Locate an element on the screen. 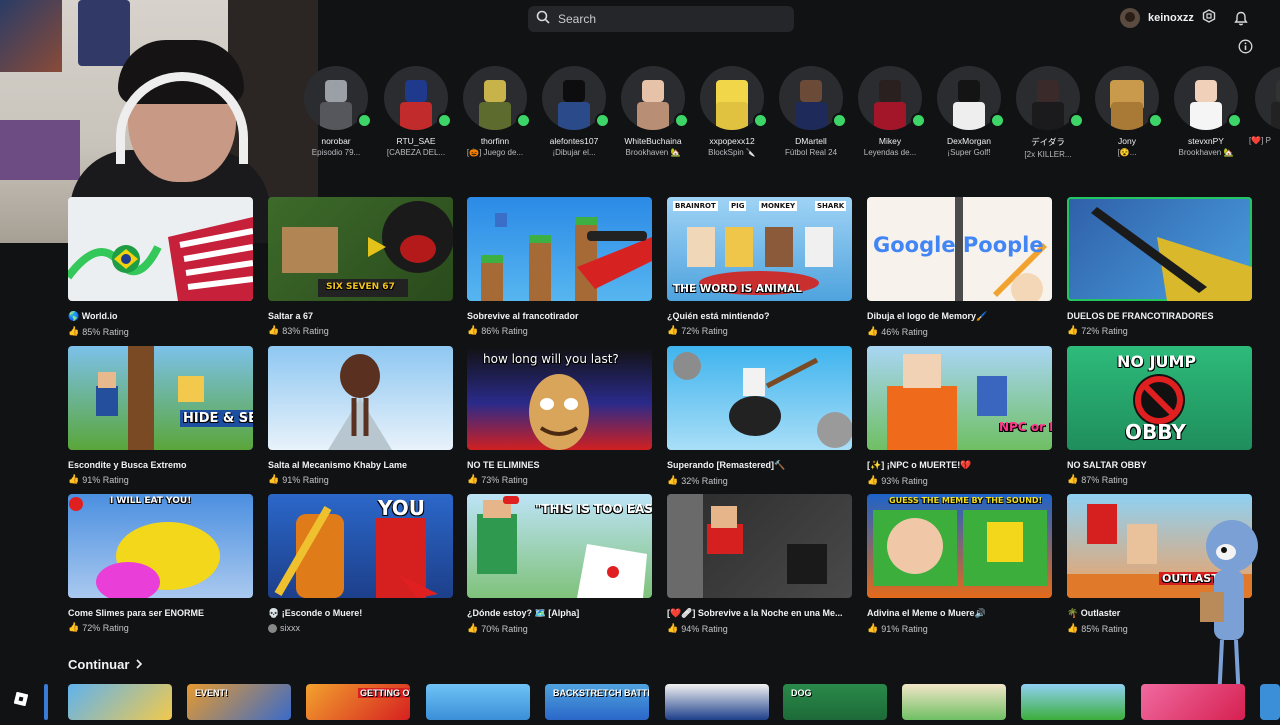  game-thumbnail: HIDE & SEEK EXTREME is located at coordinates (160, 398).